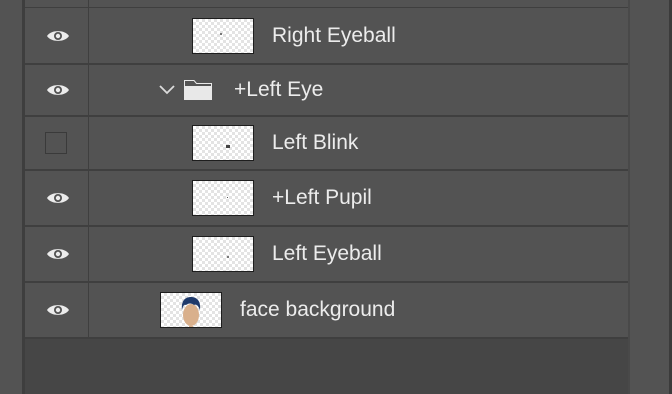 The height and width of the screenshot is (394, 672). I want to click on layer-name: Right Eyeball, so click(334, 36).